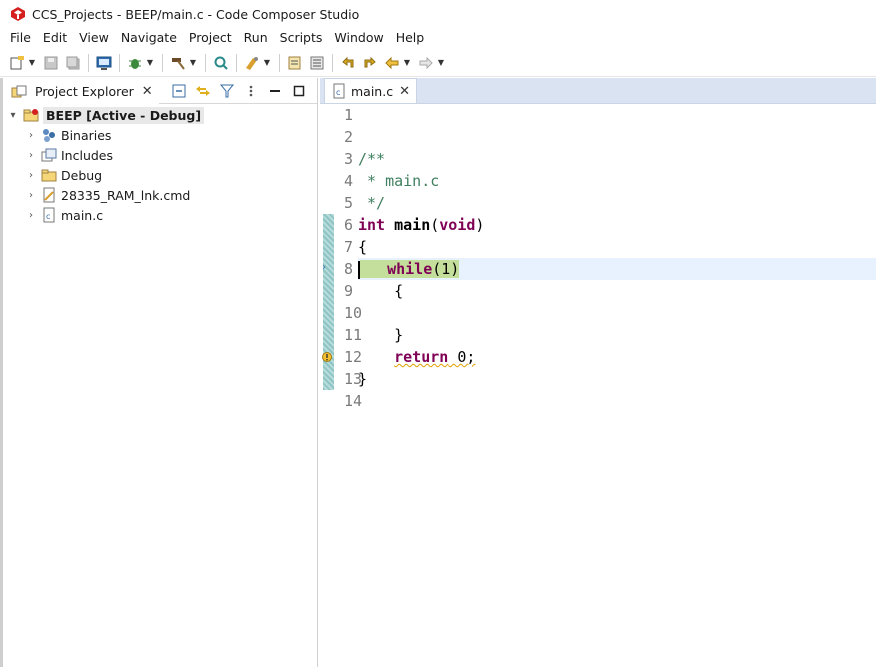 This screenshot has height=667, width=876. I want to click on condition-token: (1), so click(446, 269).